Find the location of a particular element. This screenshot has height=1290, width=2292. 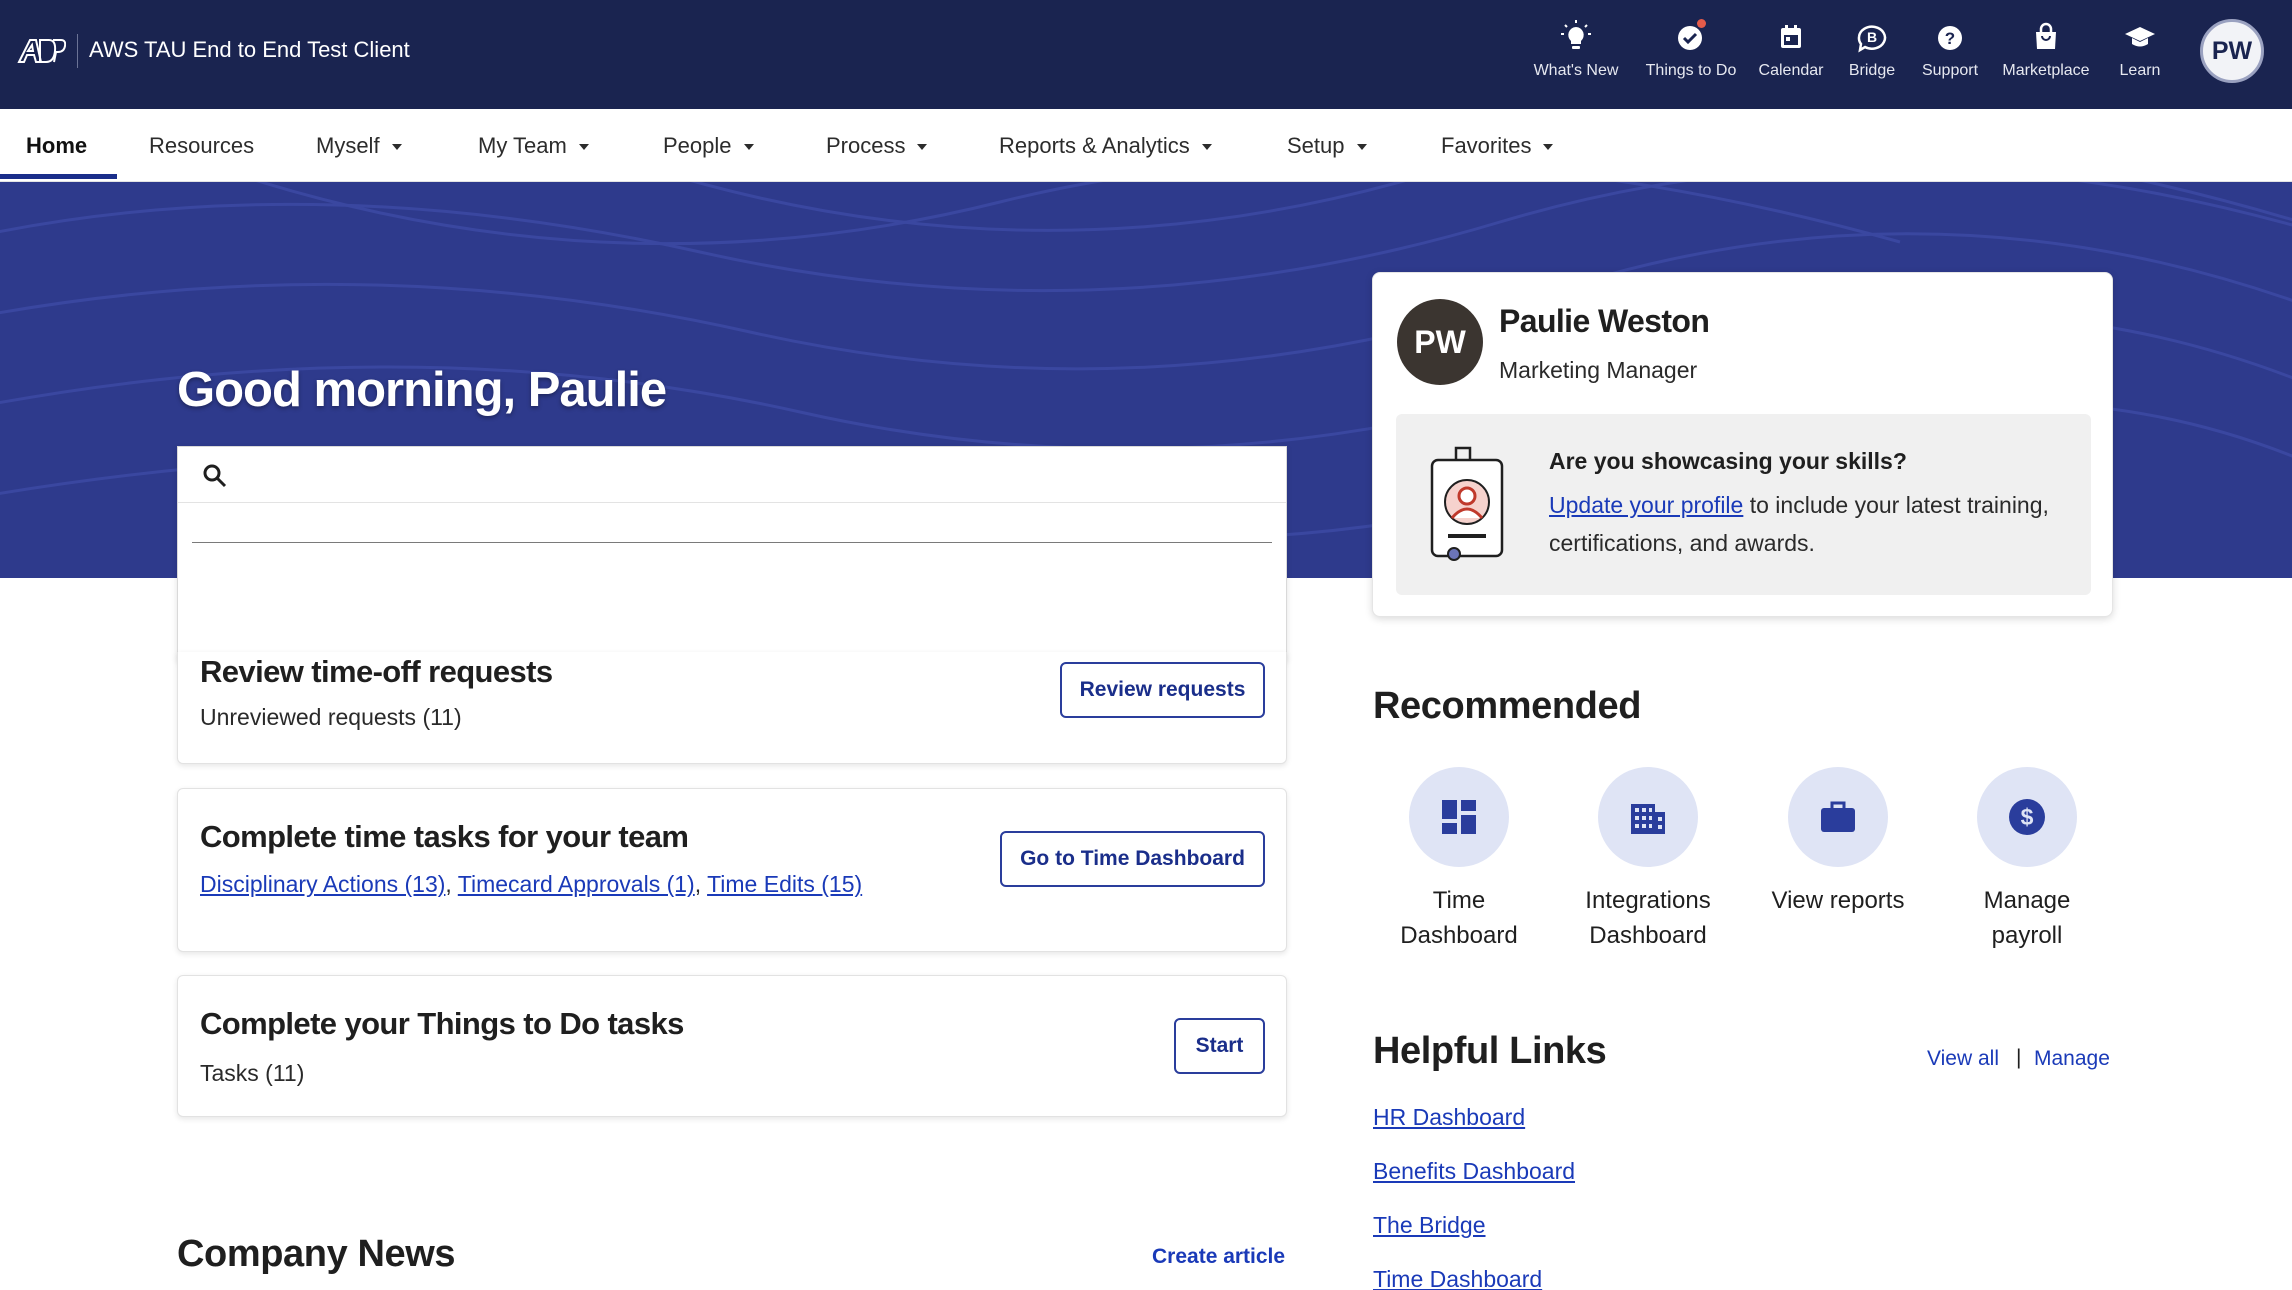

top-icon-support: ? Support is located at coordinates (1950, 47).